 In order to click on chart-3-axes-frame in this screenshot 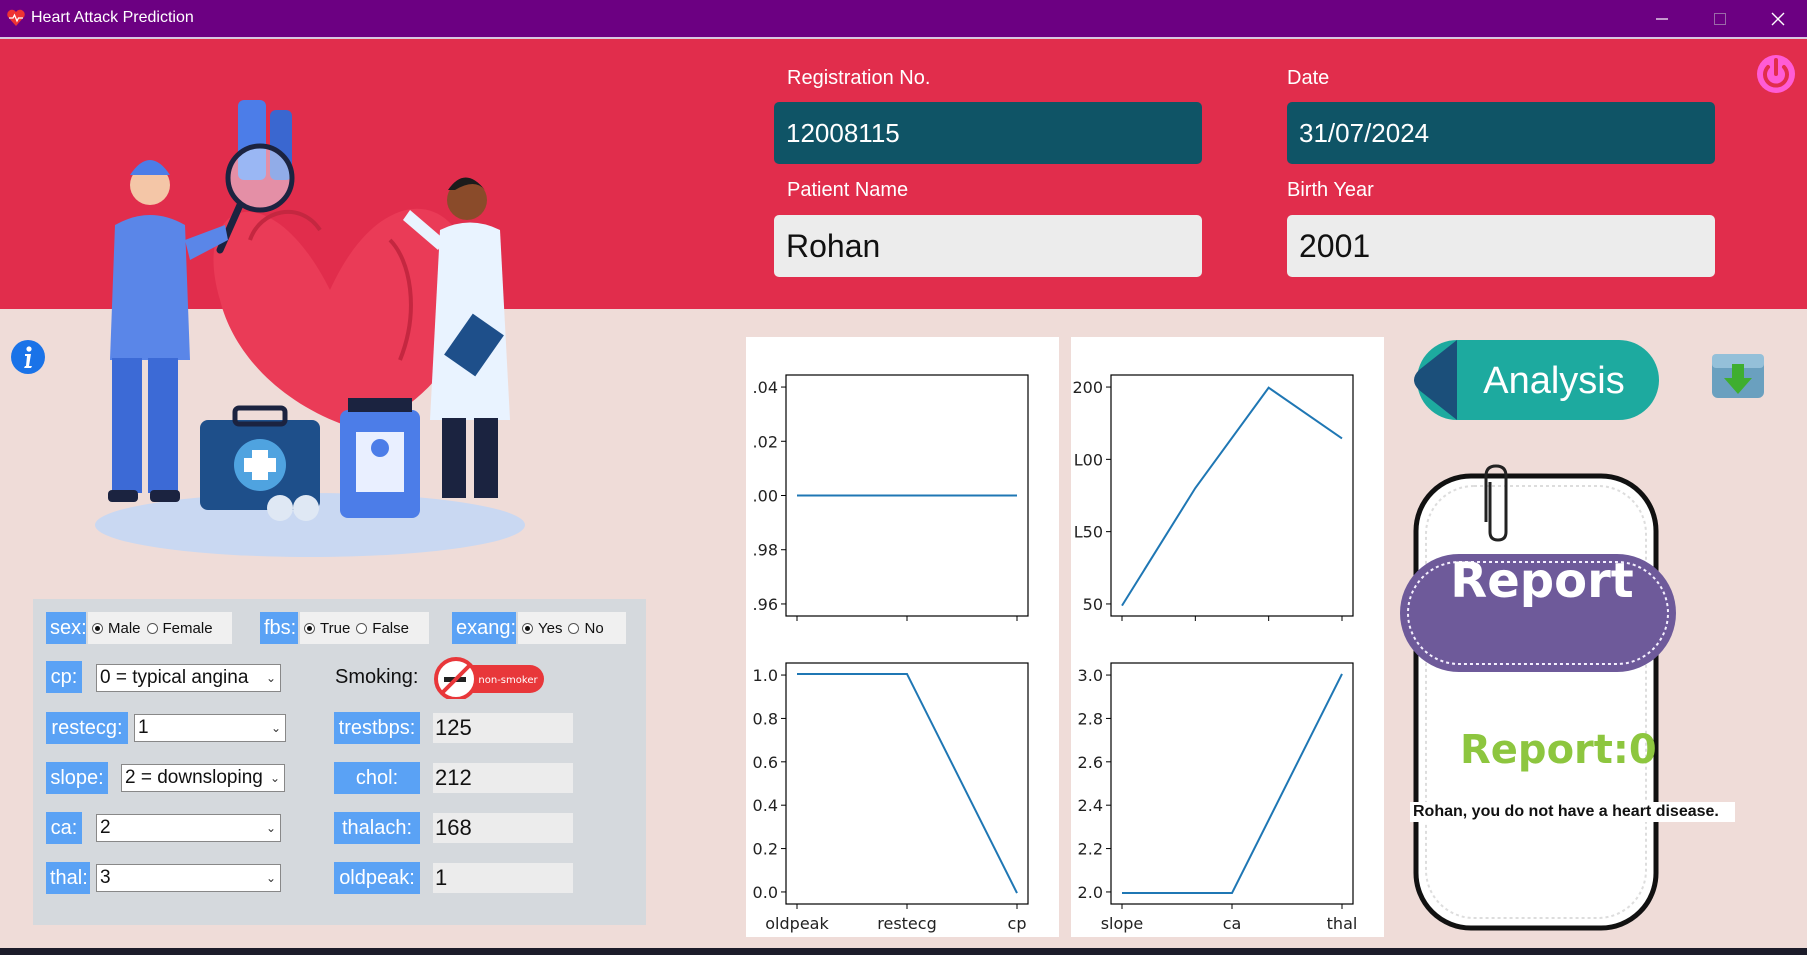, I will do `click(1232, 783)`.